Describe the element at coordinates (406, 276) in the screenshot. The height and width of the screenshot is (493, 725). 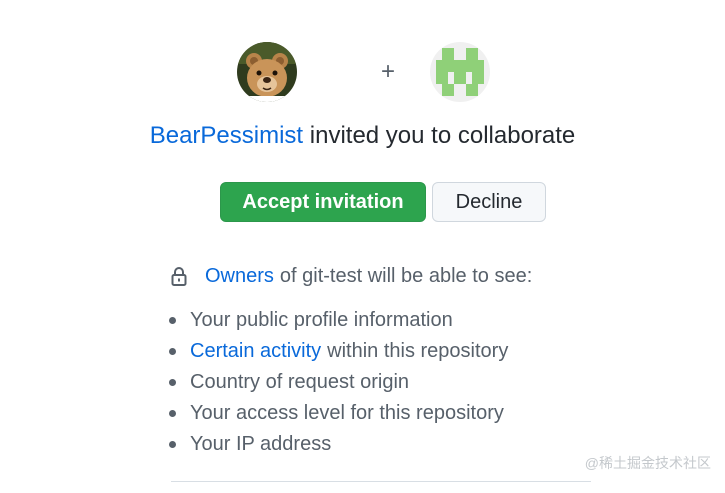
I see `notice-text: of git-test will be able to see:` at that location.